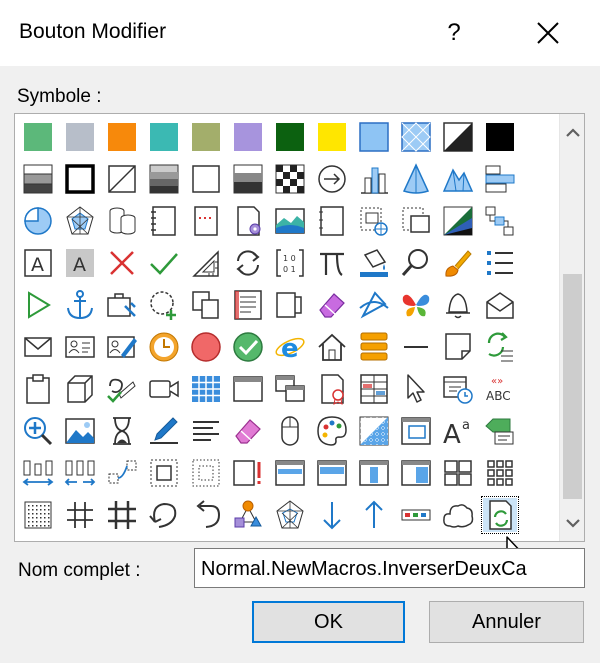 The width and height of the screenshot is (600, 663). I want to click on symbol-cell: 1 00 1, so click(290, 263).